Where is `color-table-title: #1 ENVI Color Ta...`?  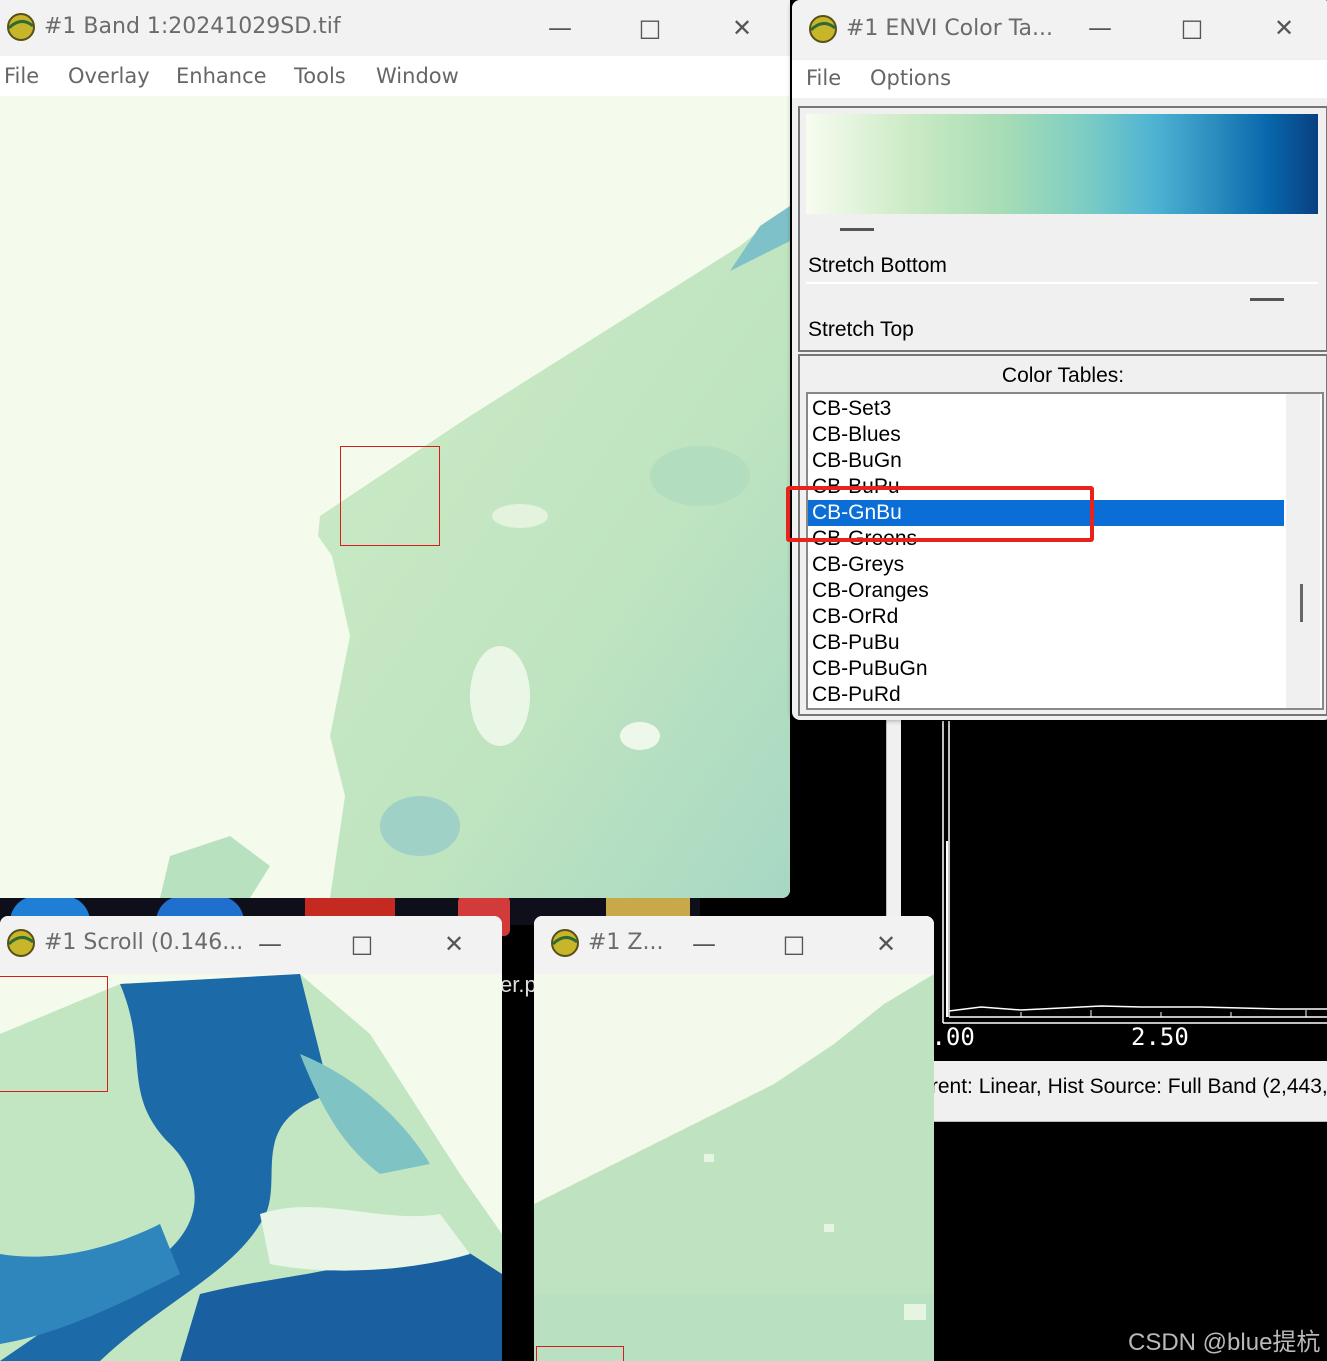
color-table-title: #1 ENVI Color Ta... is located at coordinates (950, 28).